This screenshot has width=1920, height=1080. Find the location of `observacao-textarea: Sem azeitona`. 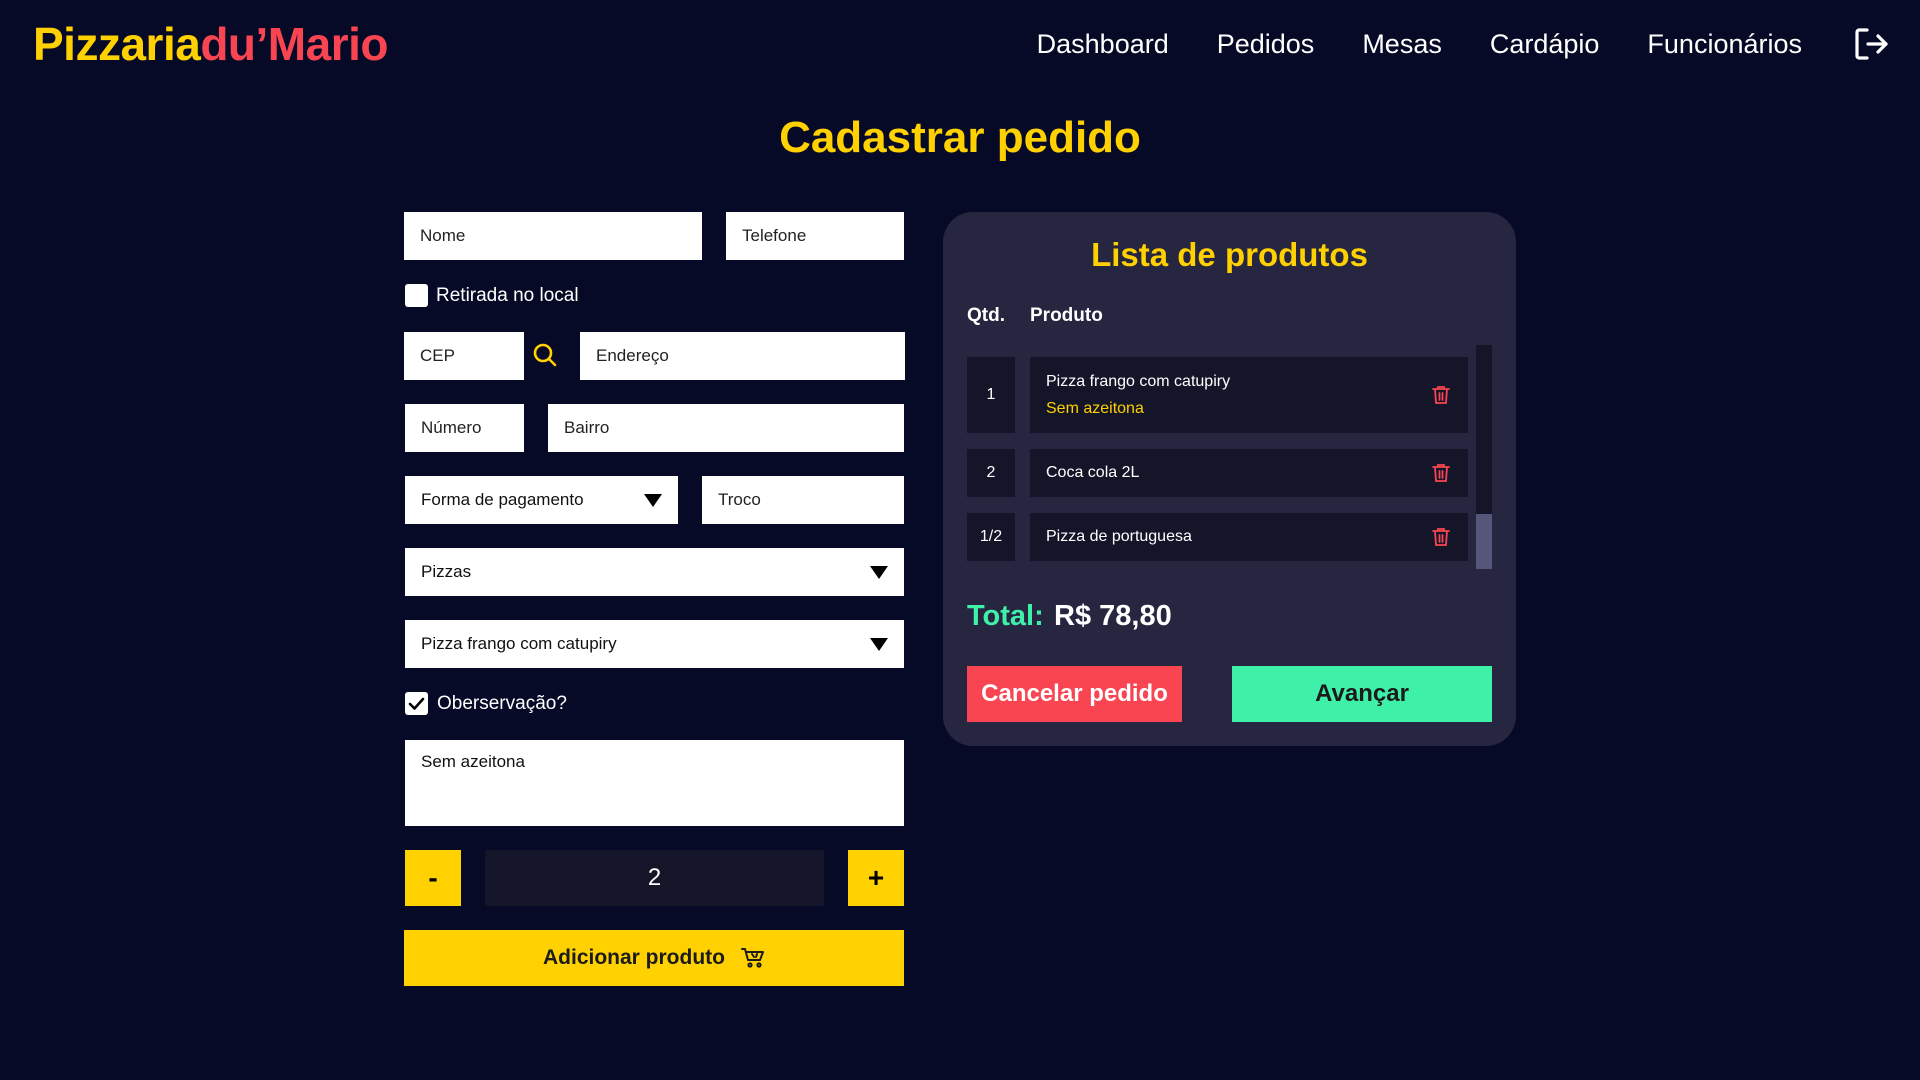

observacao-textarea: Sem azeitona is located at coordinates (654, 783).